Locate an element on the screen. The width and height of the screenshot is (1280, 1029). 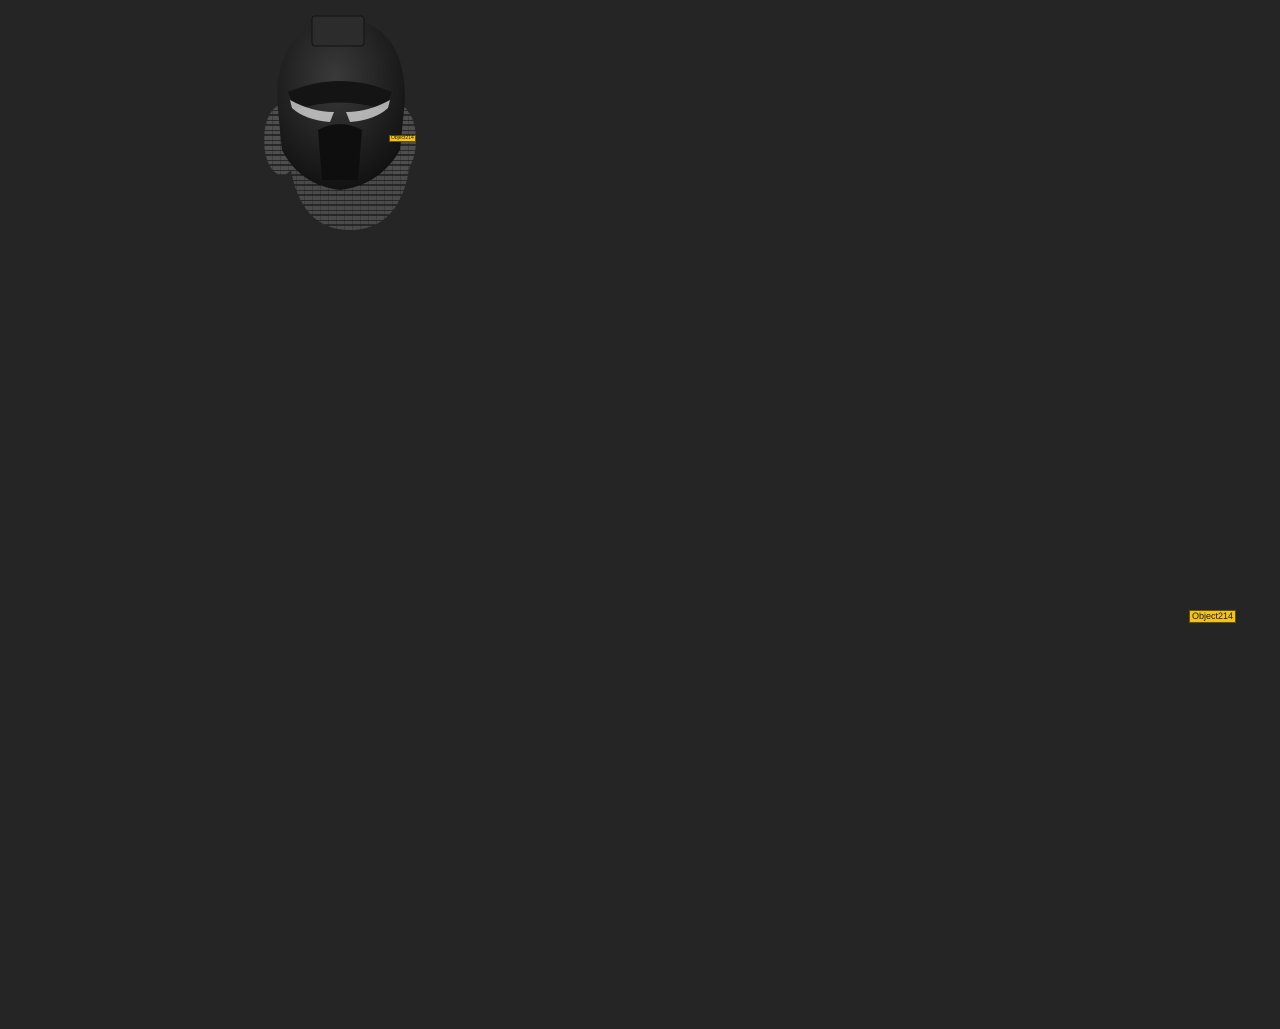
object-label-side: Object214 is located at coordinates (1213, 616).